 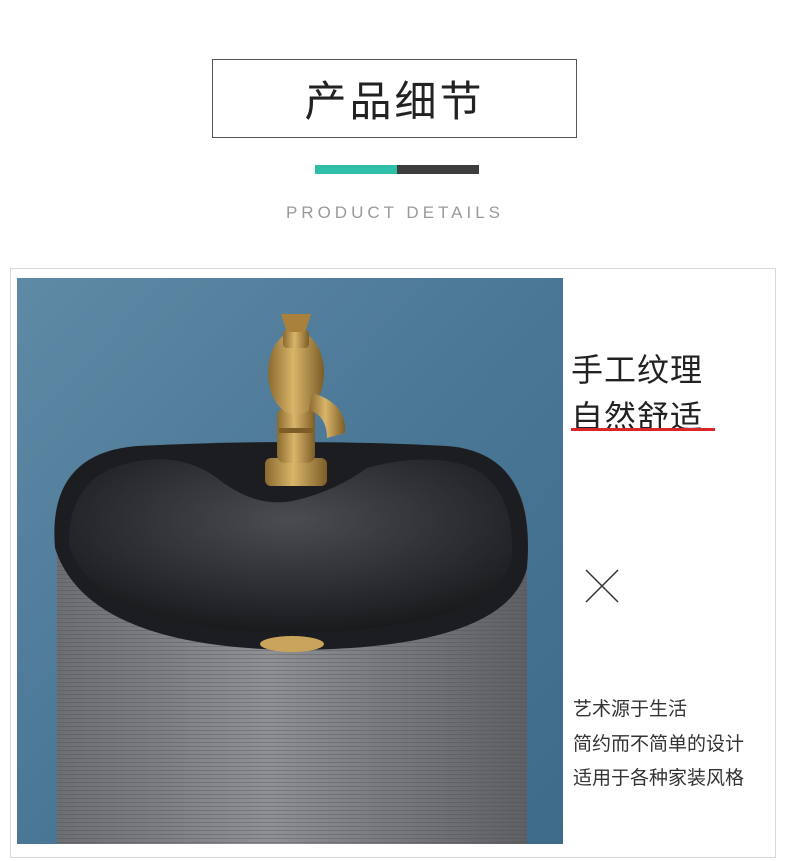 I want to click on section-subtitle: PRODUCT DETAILS, so click(x=395, y=212).